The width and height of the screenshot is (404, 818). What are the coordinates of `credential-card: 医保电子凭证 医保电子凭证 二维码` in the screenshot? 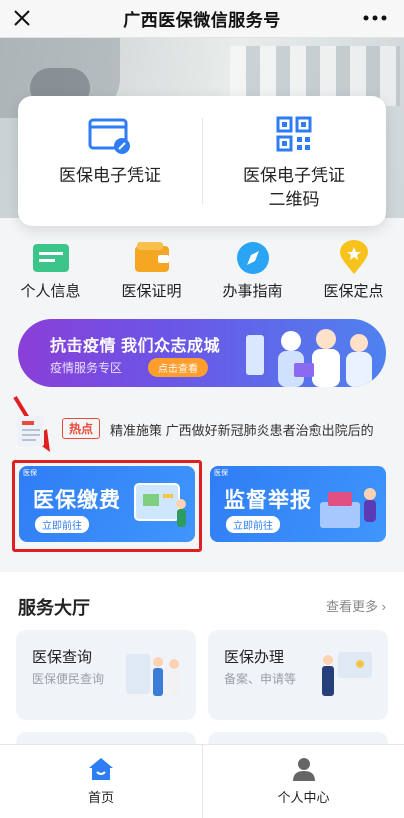 It's located at (202, 161).